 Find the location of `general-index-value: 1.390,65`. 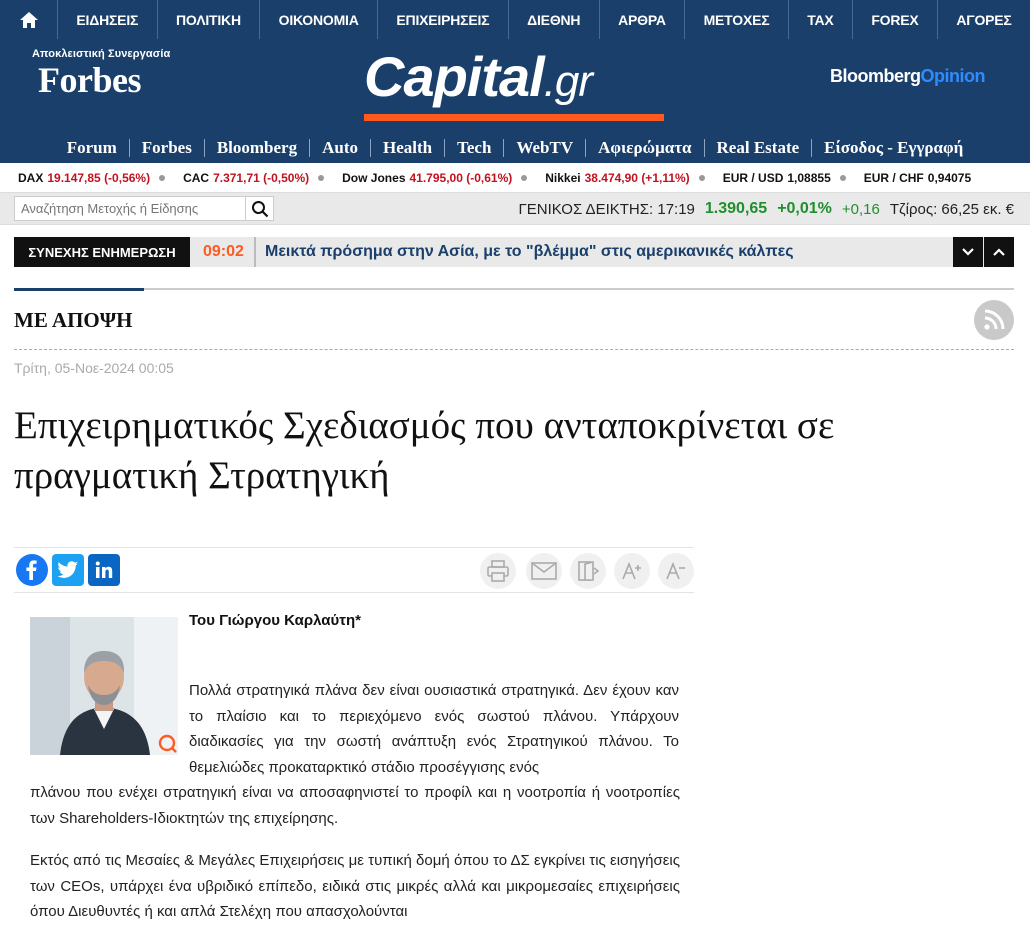

general-index-value: 1.390,65 is located at coordinates (736, 208).